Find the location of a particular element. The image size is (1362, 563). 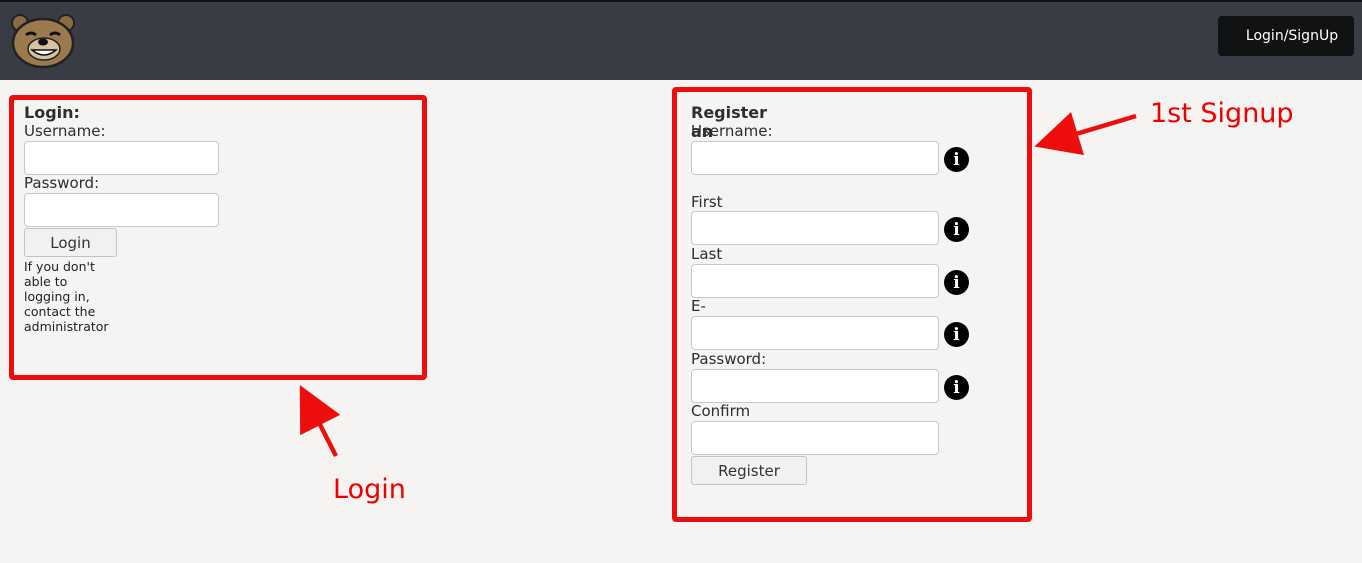

signup-annotation: 1st Signup is located at coordinates (1222, 113).